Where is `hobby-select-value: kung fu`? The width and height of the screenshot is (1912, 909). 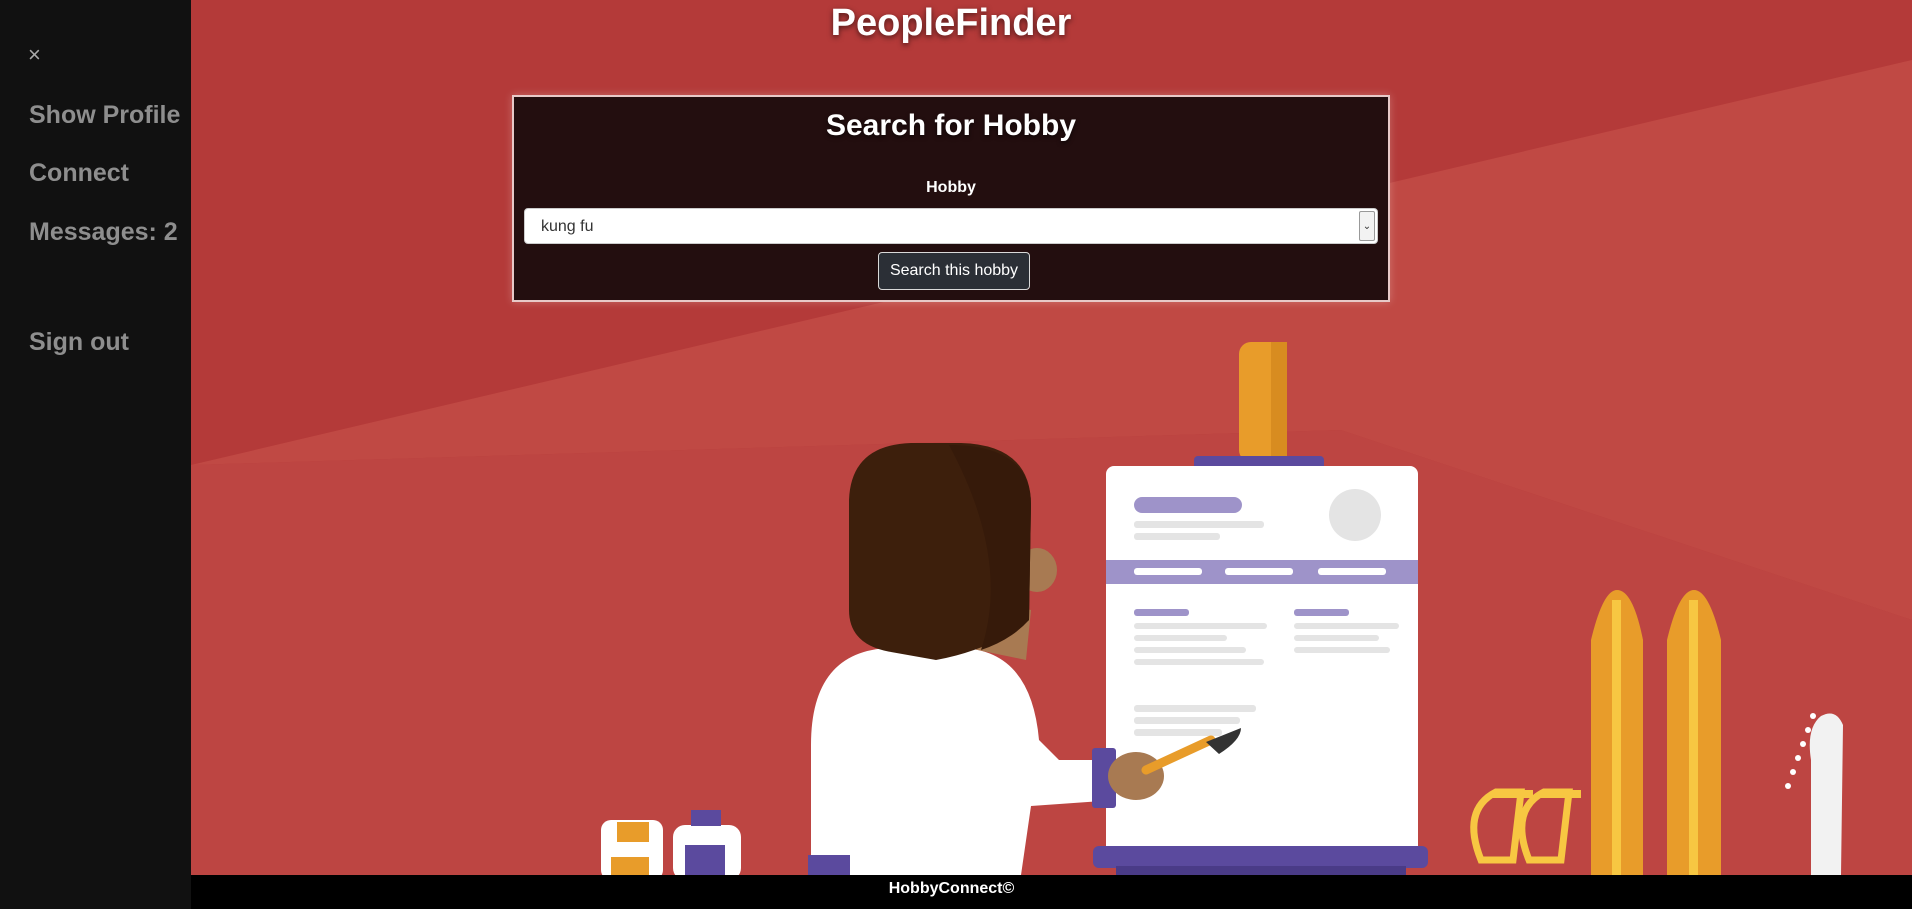
hobby-select-value: kung fu is located at coordinates (567, 226).